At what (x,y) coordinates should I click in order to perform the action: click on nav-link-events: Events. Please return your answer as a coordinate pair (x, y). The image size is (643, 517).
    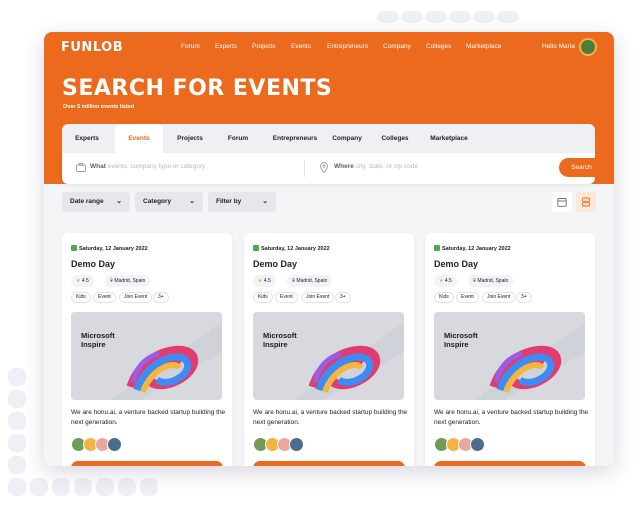
    Looking at the image, I should click on (301, 46).